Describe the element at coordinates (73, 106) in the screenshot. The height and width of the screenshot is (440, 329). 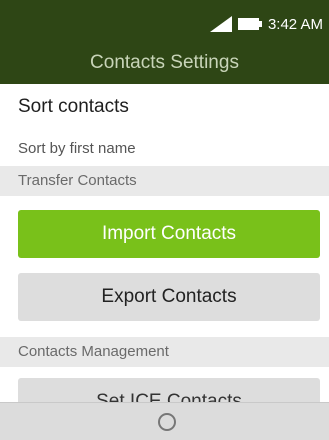
I see `sort-contacts-label: Sort contacts` at that location.